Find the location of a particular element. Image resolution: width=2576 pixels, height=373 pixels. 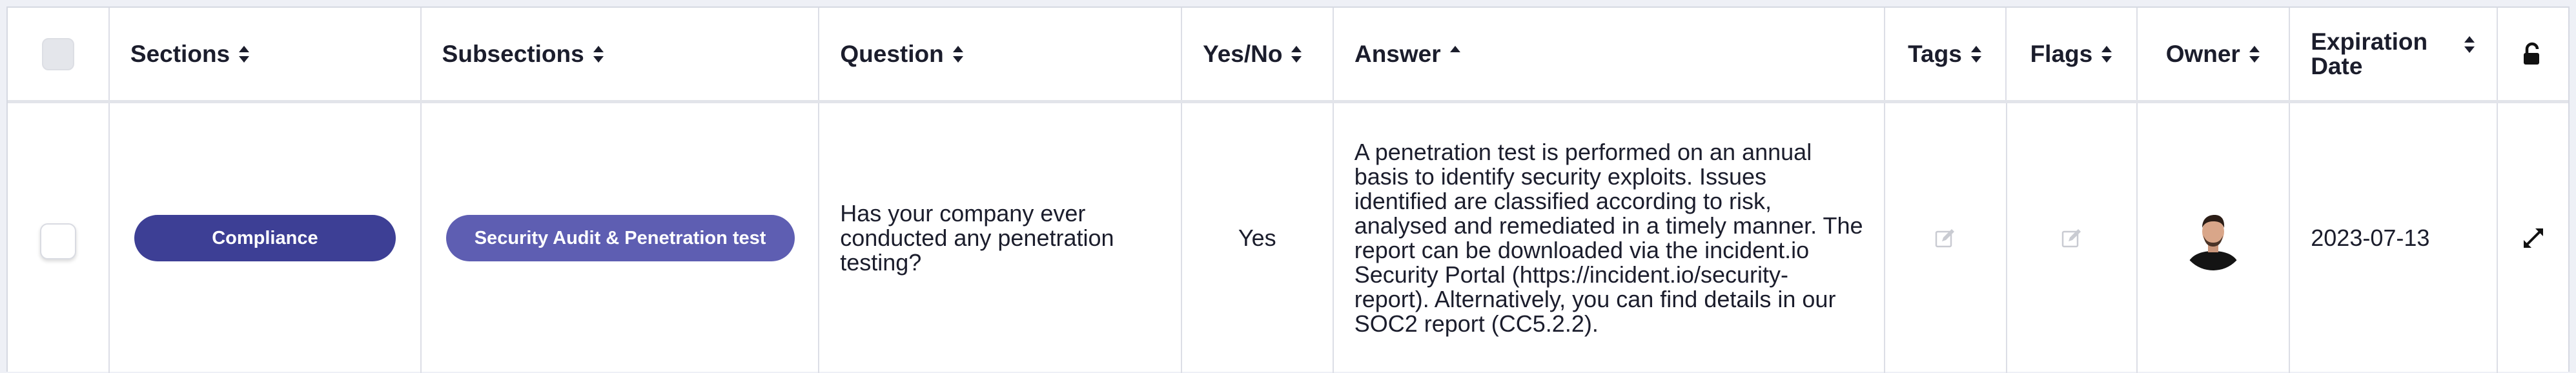

yes-no-cell: Yes is located at coordinates (1258, 238).